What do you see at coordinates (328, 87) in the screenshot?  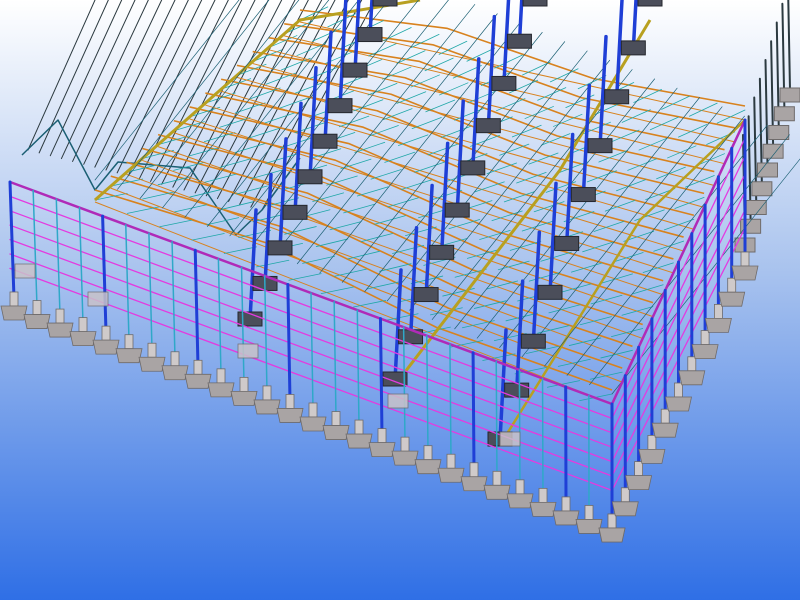 I see `interior-column` at bounding box center [328, 87].